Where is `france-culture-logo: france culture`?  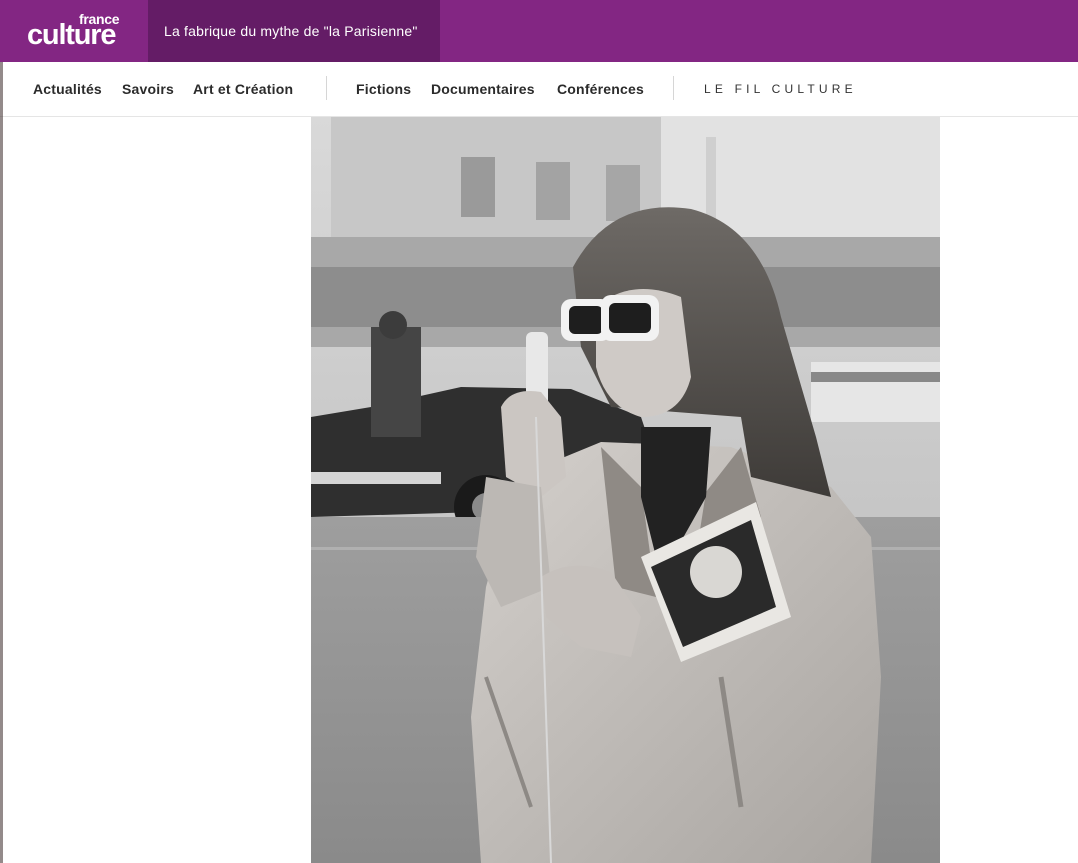 france-culture-logo: france culture is located at coordinates (74, 31).